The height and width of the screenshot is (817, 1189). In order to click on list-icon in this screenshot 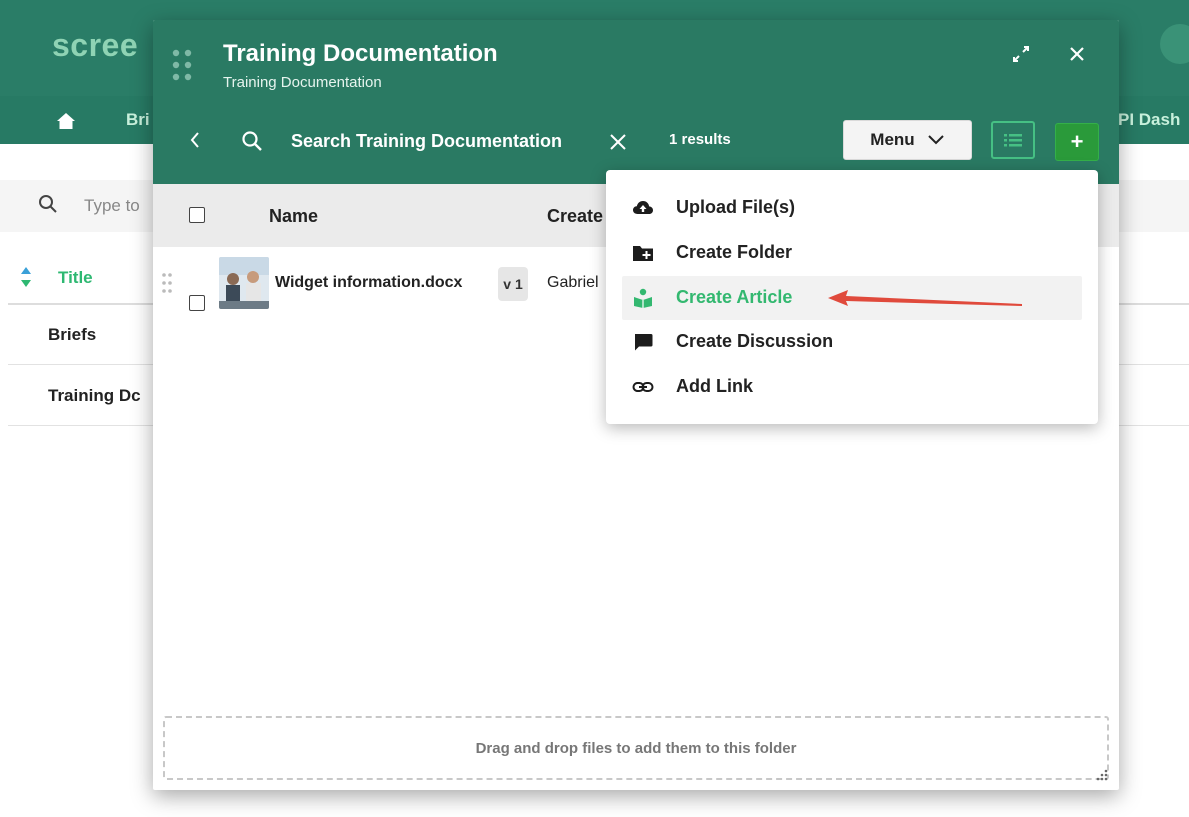, I will do `click(1013, 140)`.